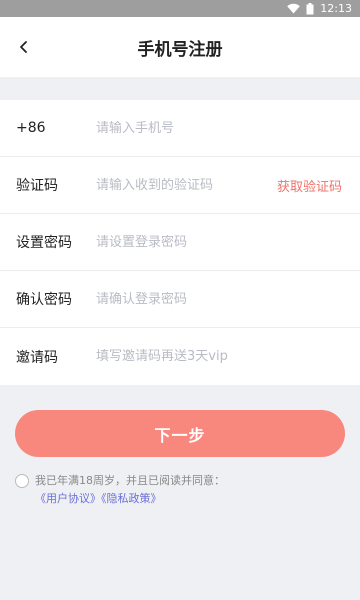 The image size is (360, 600). Describe the element at coordinates (190, 499) in the screenshot. I see `agreement-links: 《用户协议》《隐私政策》` at that location.